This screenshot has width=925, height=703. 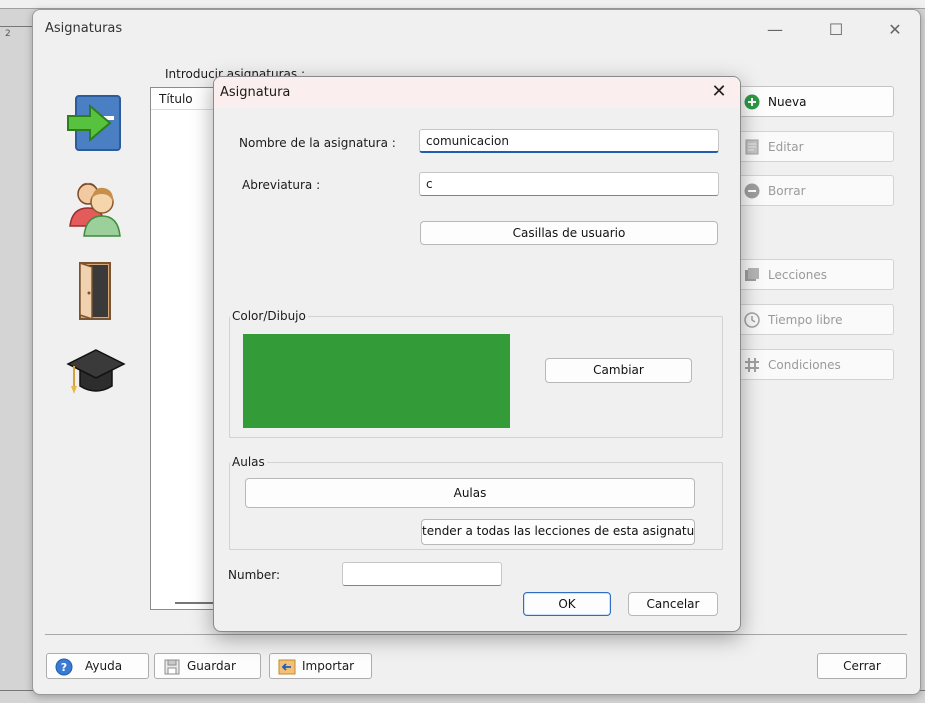 I want to click on dialog-close-button: ✕, so click(x=719, y=92).